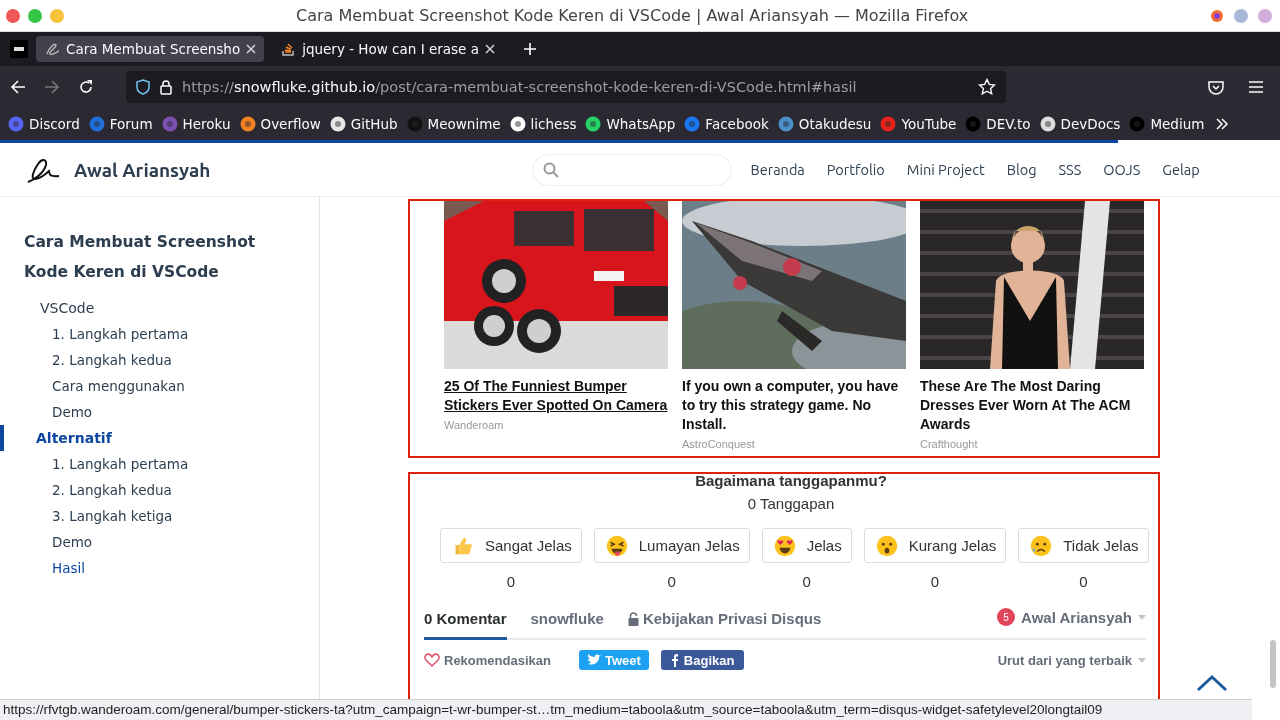 This screenshot has height=720, width=1280. Describe the element at coordinates (1070, 169) in the screenshot. I see `nav-link: SSS` at that location.